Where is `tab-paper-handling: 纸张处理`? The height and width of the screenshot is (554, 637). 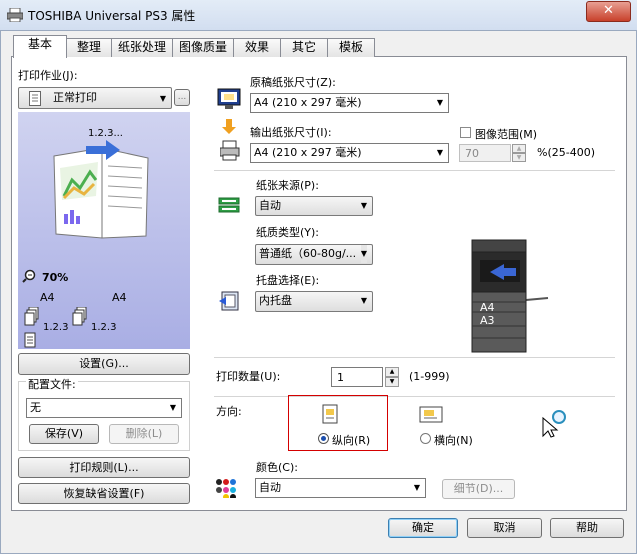 tab-paper-handling: 纸张处理 is located at coordinates (142, 47).